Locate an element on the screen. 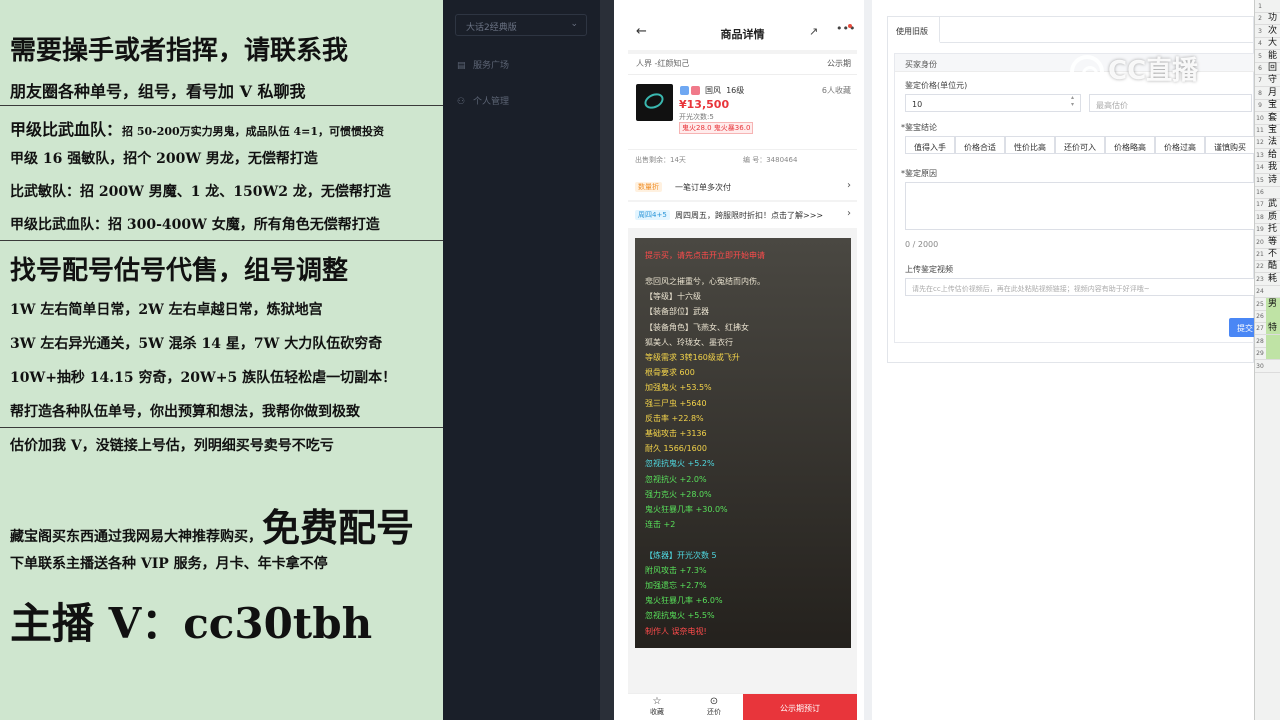 This screenshot has width=1280, height=720. sheet-cell: 月 is located at coordinates (1273, 93).